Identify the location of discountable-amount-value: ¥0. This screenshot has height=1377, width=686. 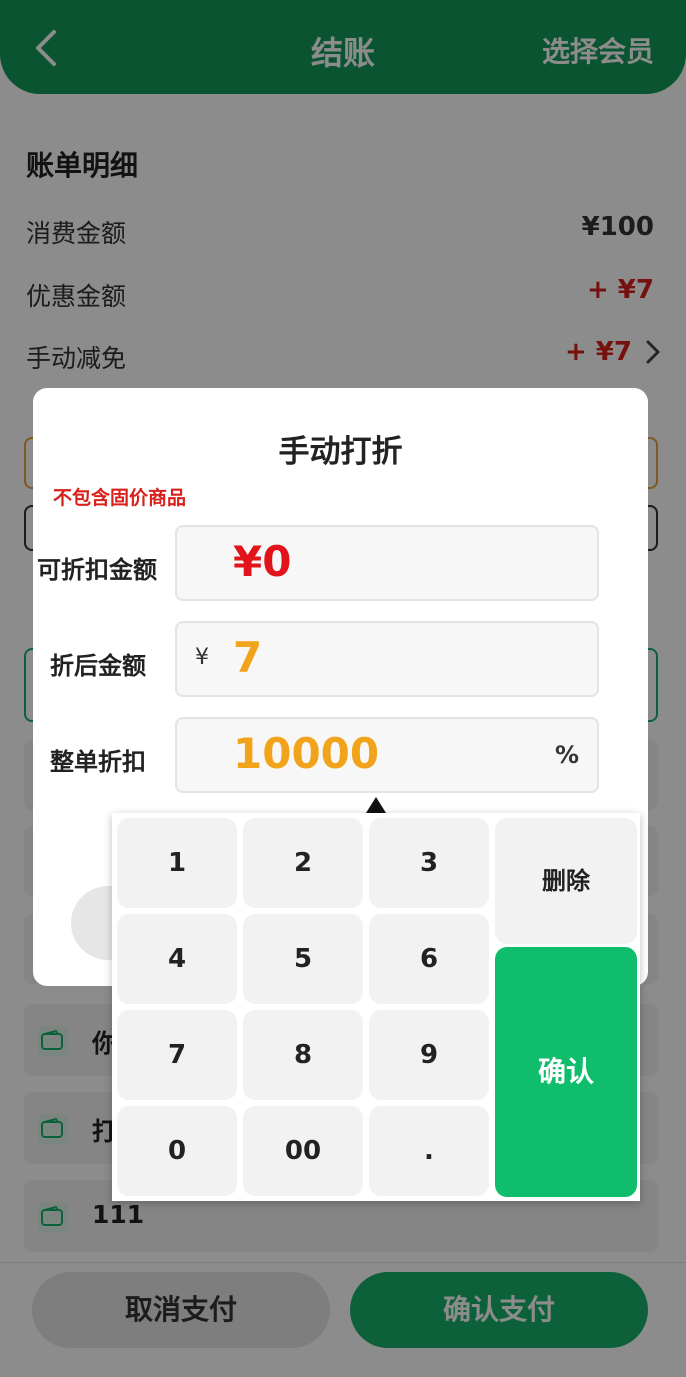
(262, 561).